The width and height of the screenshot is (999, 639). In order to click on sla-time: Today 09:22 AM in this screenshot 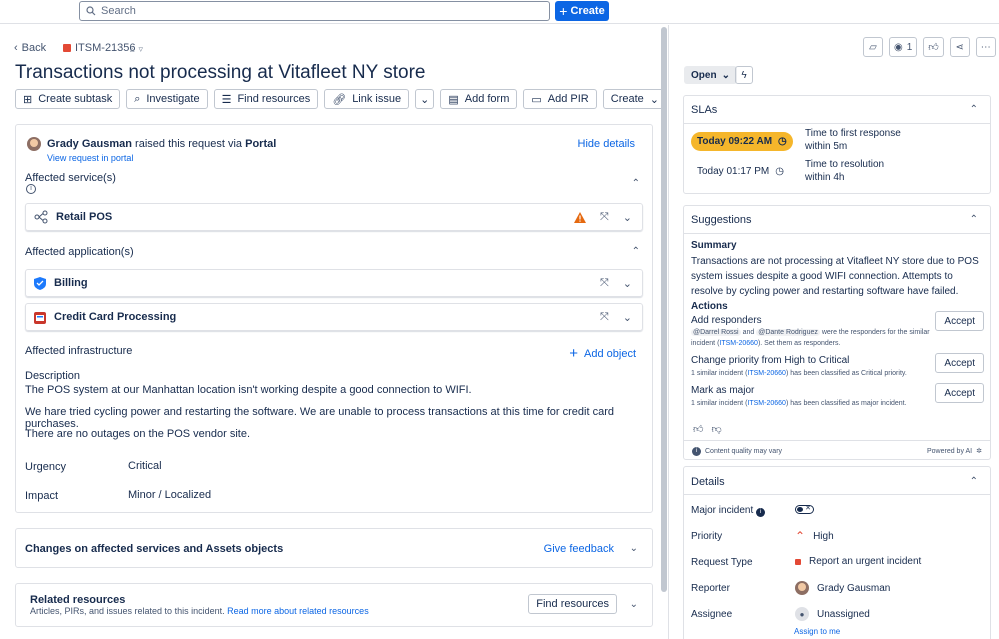, I will do `click(735, 141)`.